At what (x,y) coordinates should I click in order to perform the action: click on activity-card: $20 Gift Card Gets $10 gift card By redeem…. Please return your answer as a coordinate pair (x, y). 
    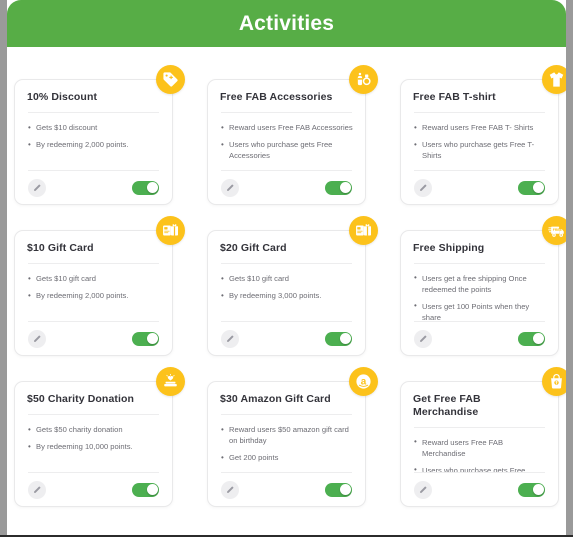
    Looking at the image, I should click on (286, 293).